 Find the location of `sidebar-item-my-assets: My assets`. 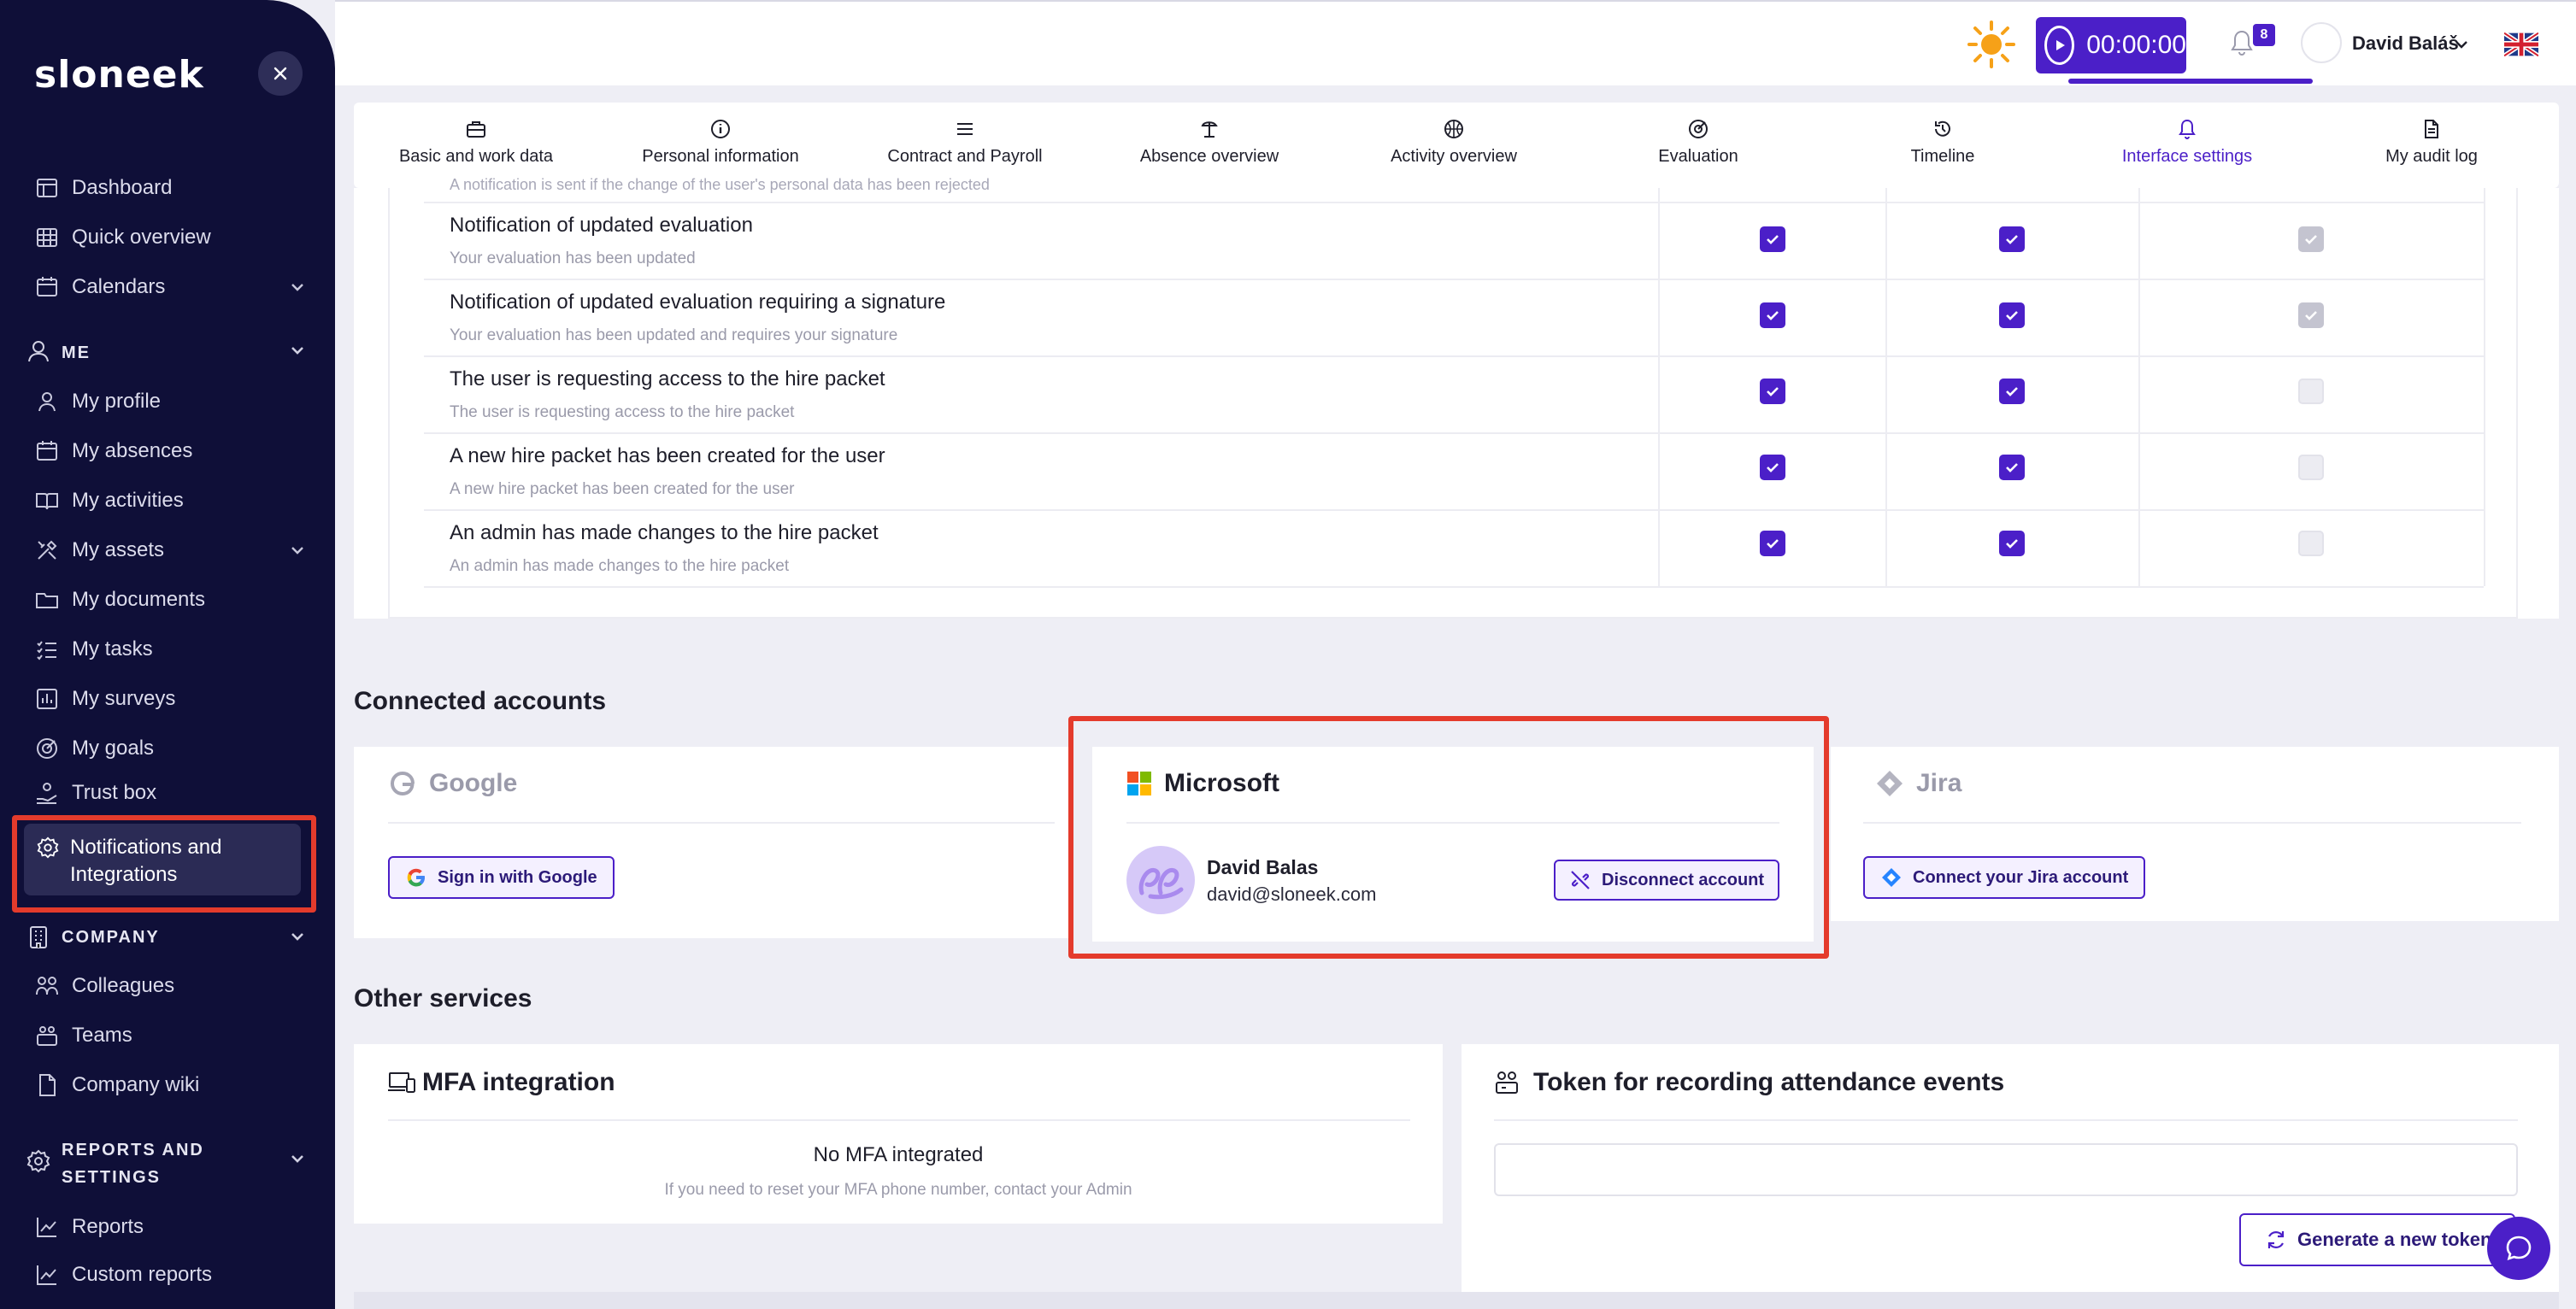

sidebar-item-my-assets: My assets is located at coordinates (171, 550).